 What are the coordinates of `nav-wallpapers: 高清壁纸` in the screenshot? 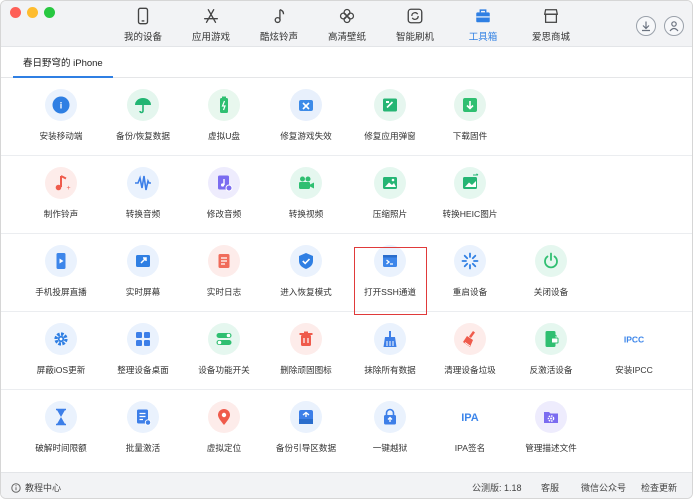 It's located at (347, 26).